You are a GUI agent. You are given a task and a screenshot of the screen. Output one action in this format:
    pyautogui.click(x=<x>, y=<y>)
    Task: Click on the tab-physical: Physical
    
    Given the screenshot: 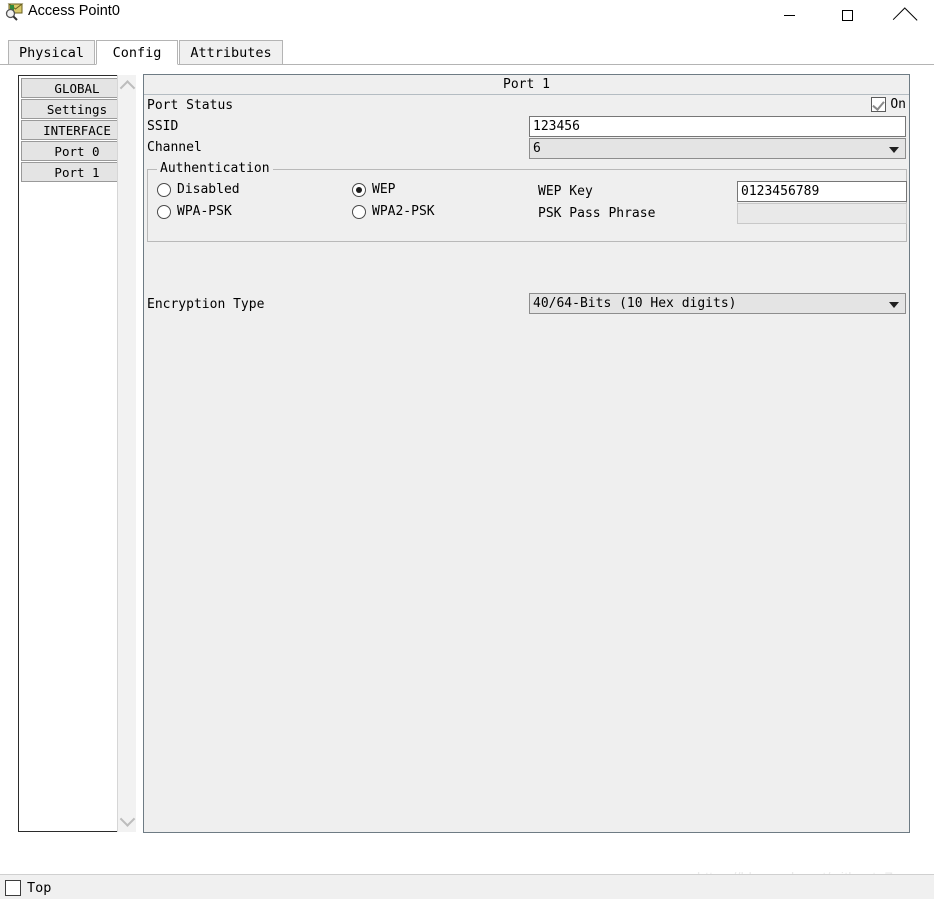 What is the action you would take?
    pyautogui.click(x=51, y=52)
    